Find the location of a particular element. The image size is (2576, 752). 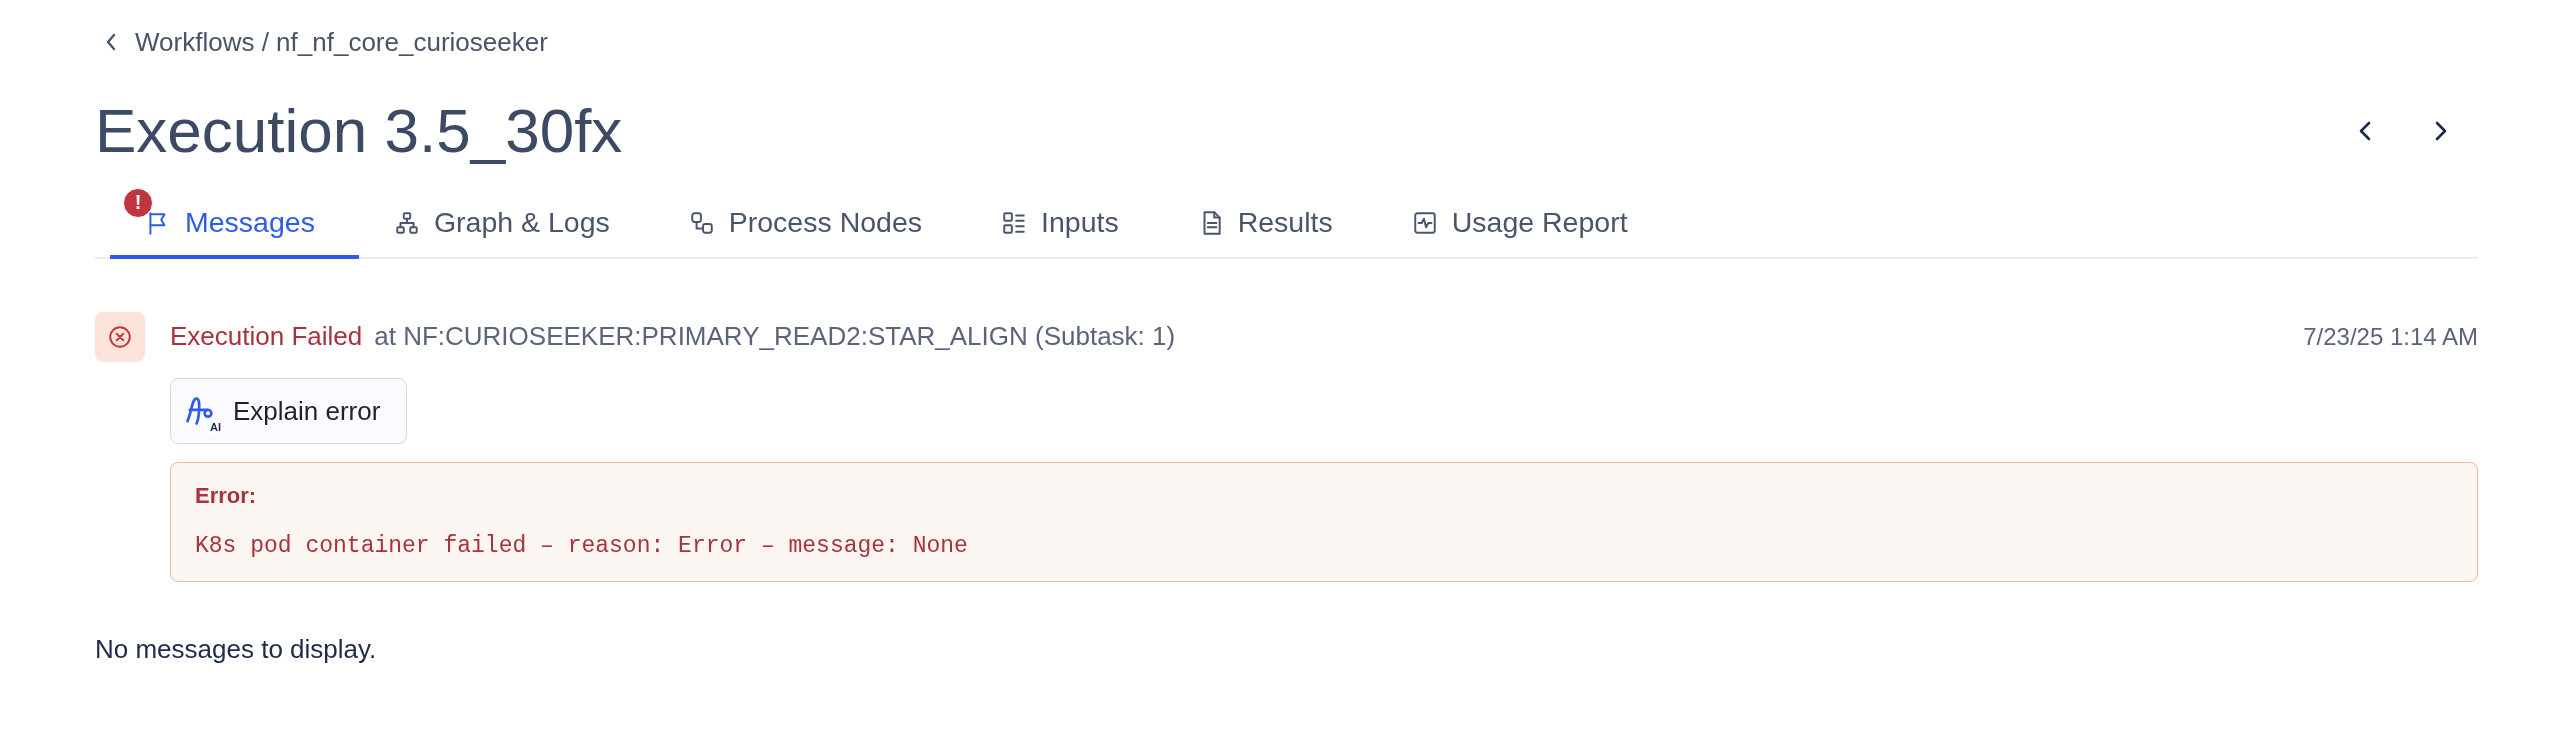

tab: ! Messages is located at coordinates (234, 219).